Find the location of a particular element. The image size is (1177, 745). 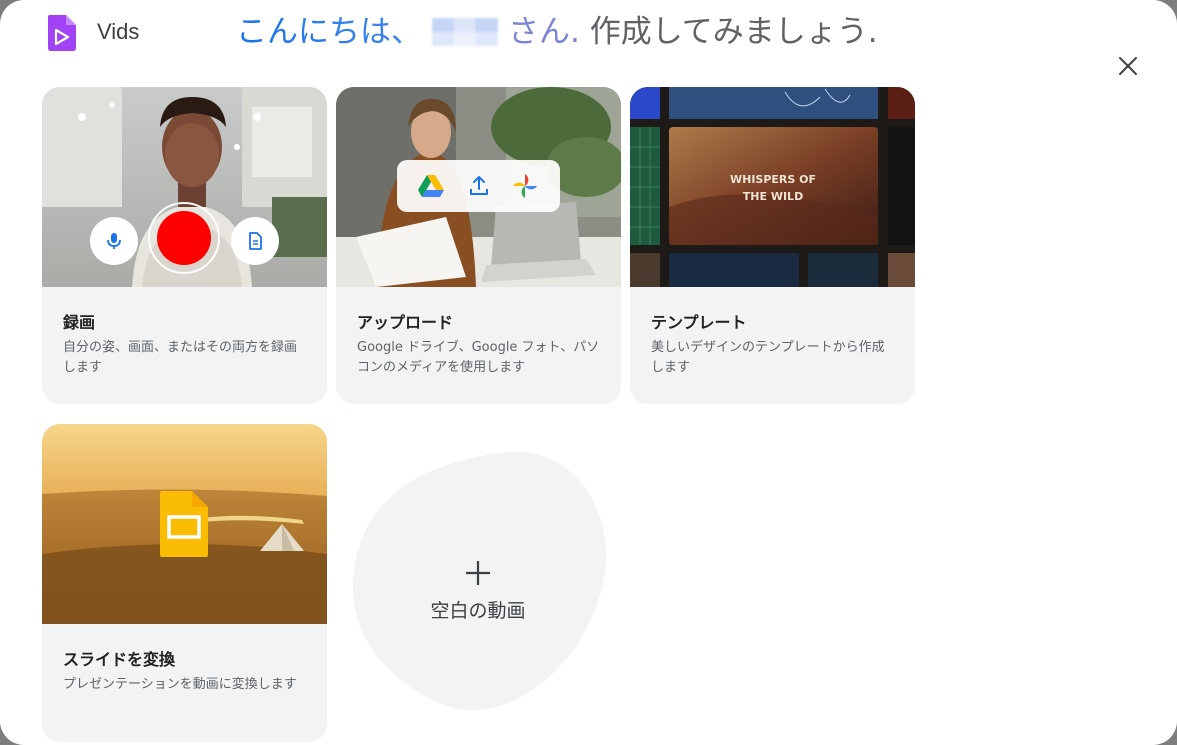

blank-video-button: 空白の動画 is located at coordinates (478, 581).